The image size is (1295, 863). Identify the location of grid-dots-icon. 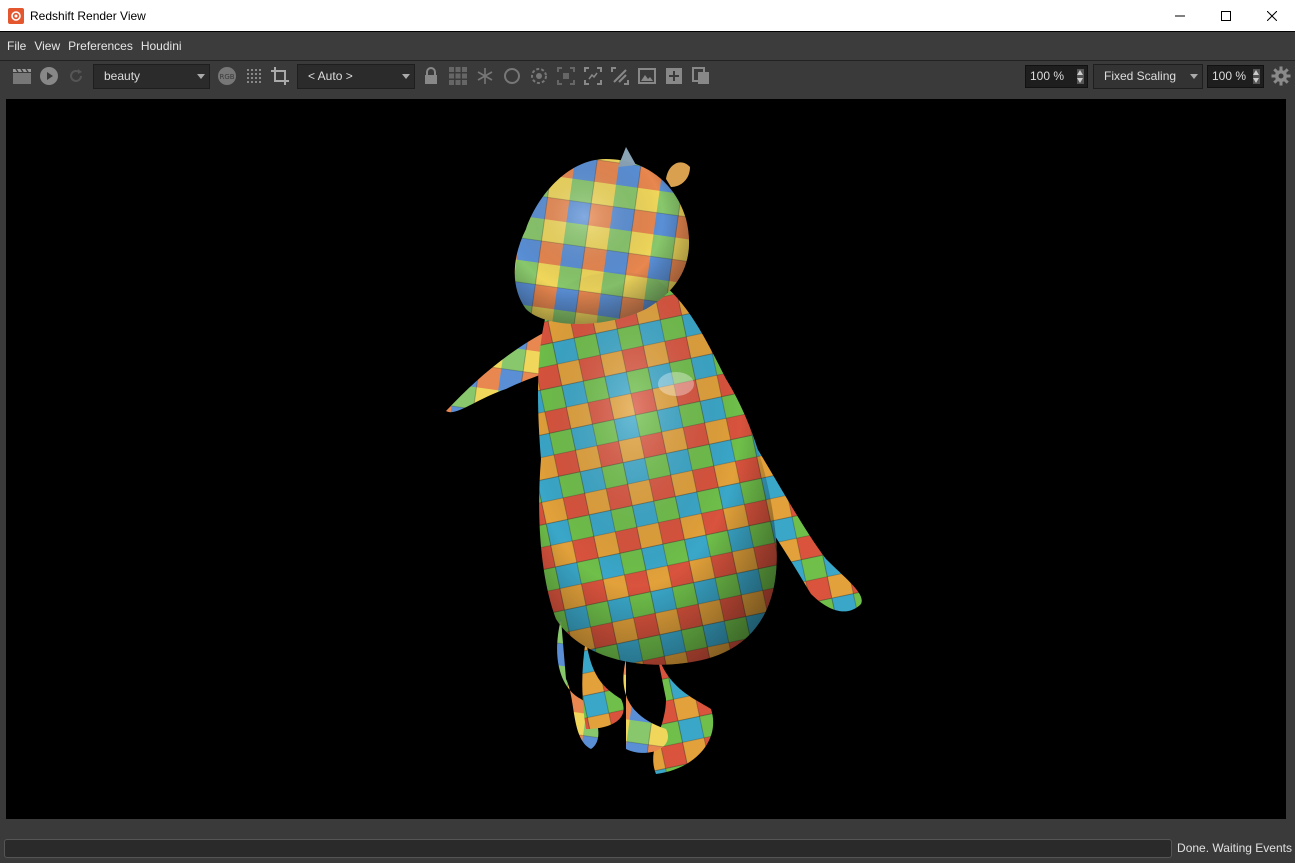
(254, 76).